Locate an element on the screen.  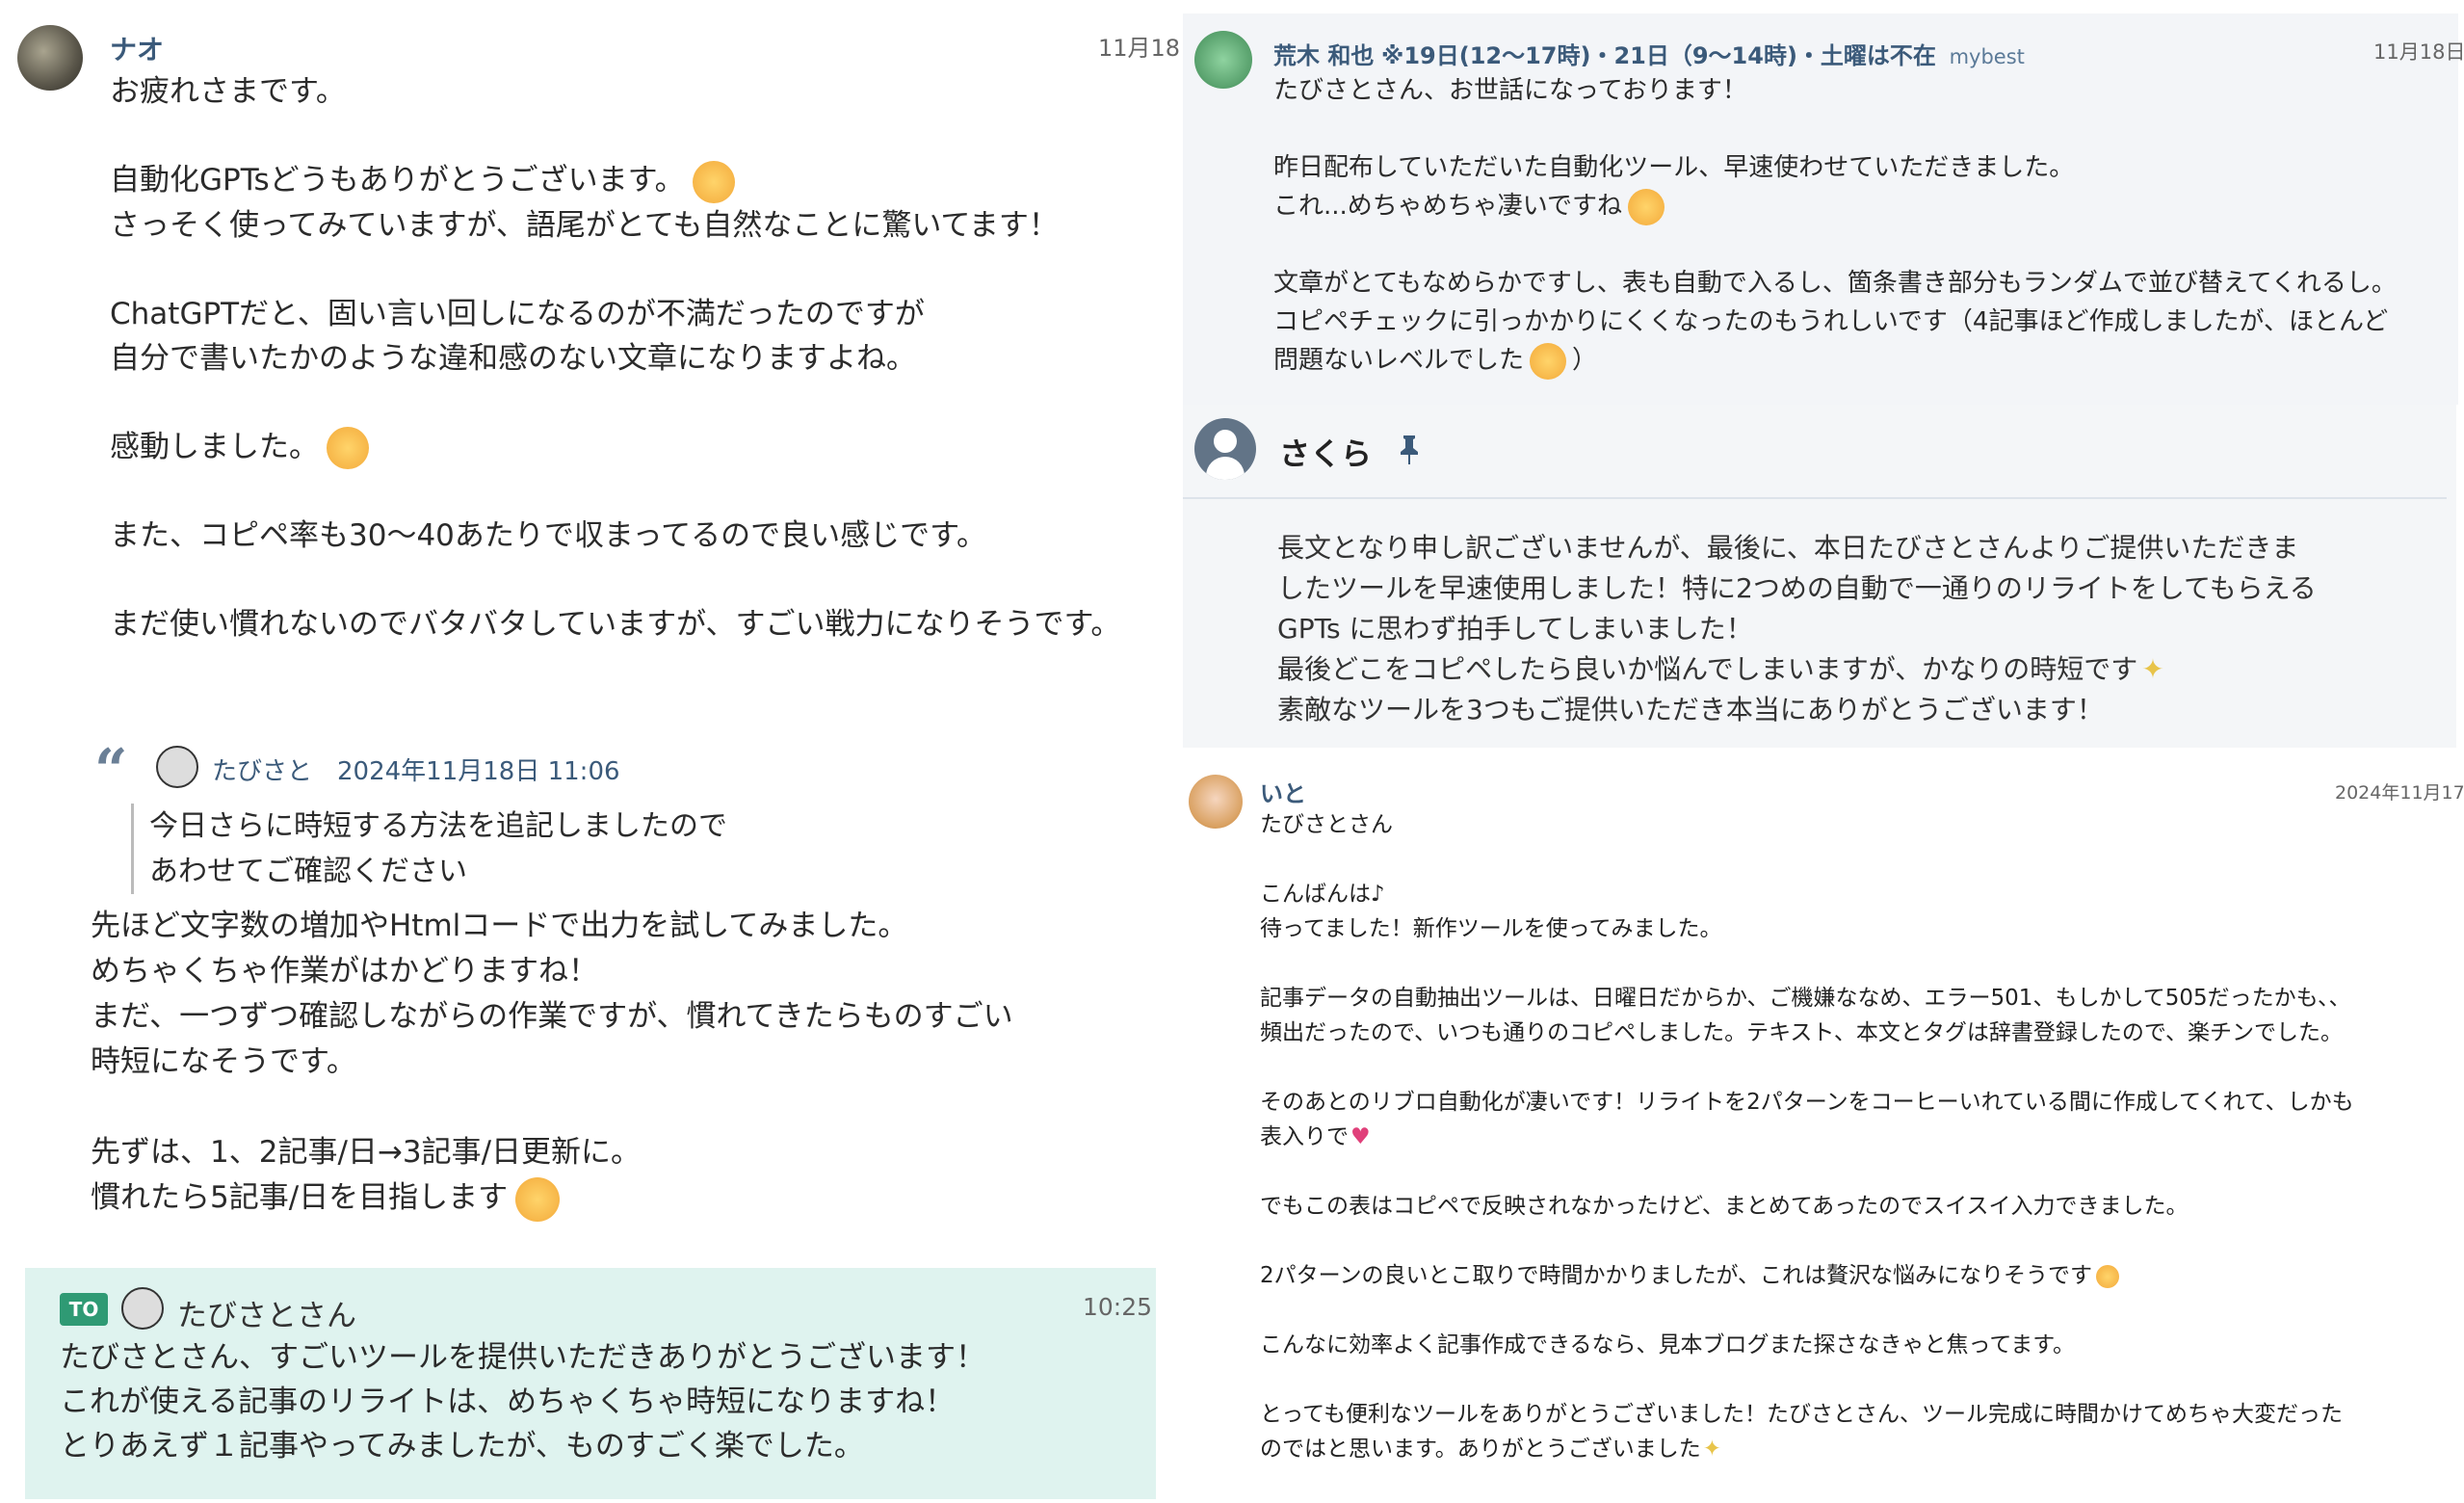
message-line: 2パターンの良いとこ取りで時間かかりましたが、これは贅沢な悩みになりそうです is located at coordinates (1857, 1275).